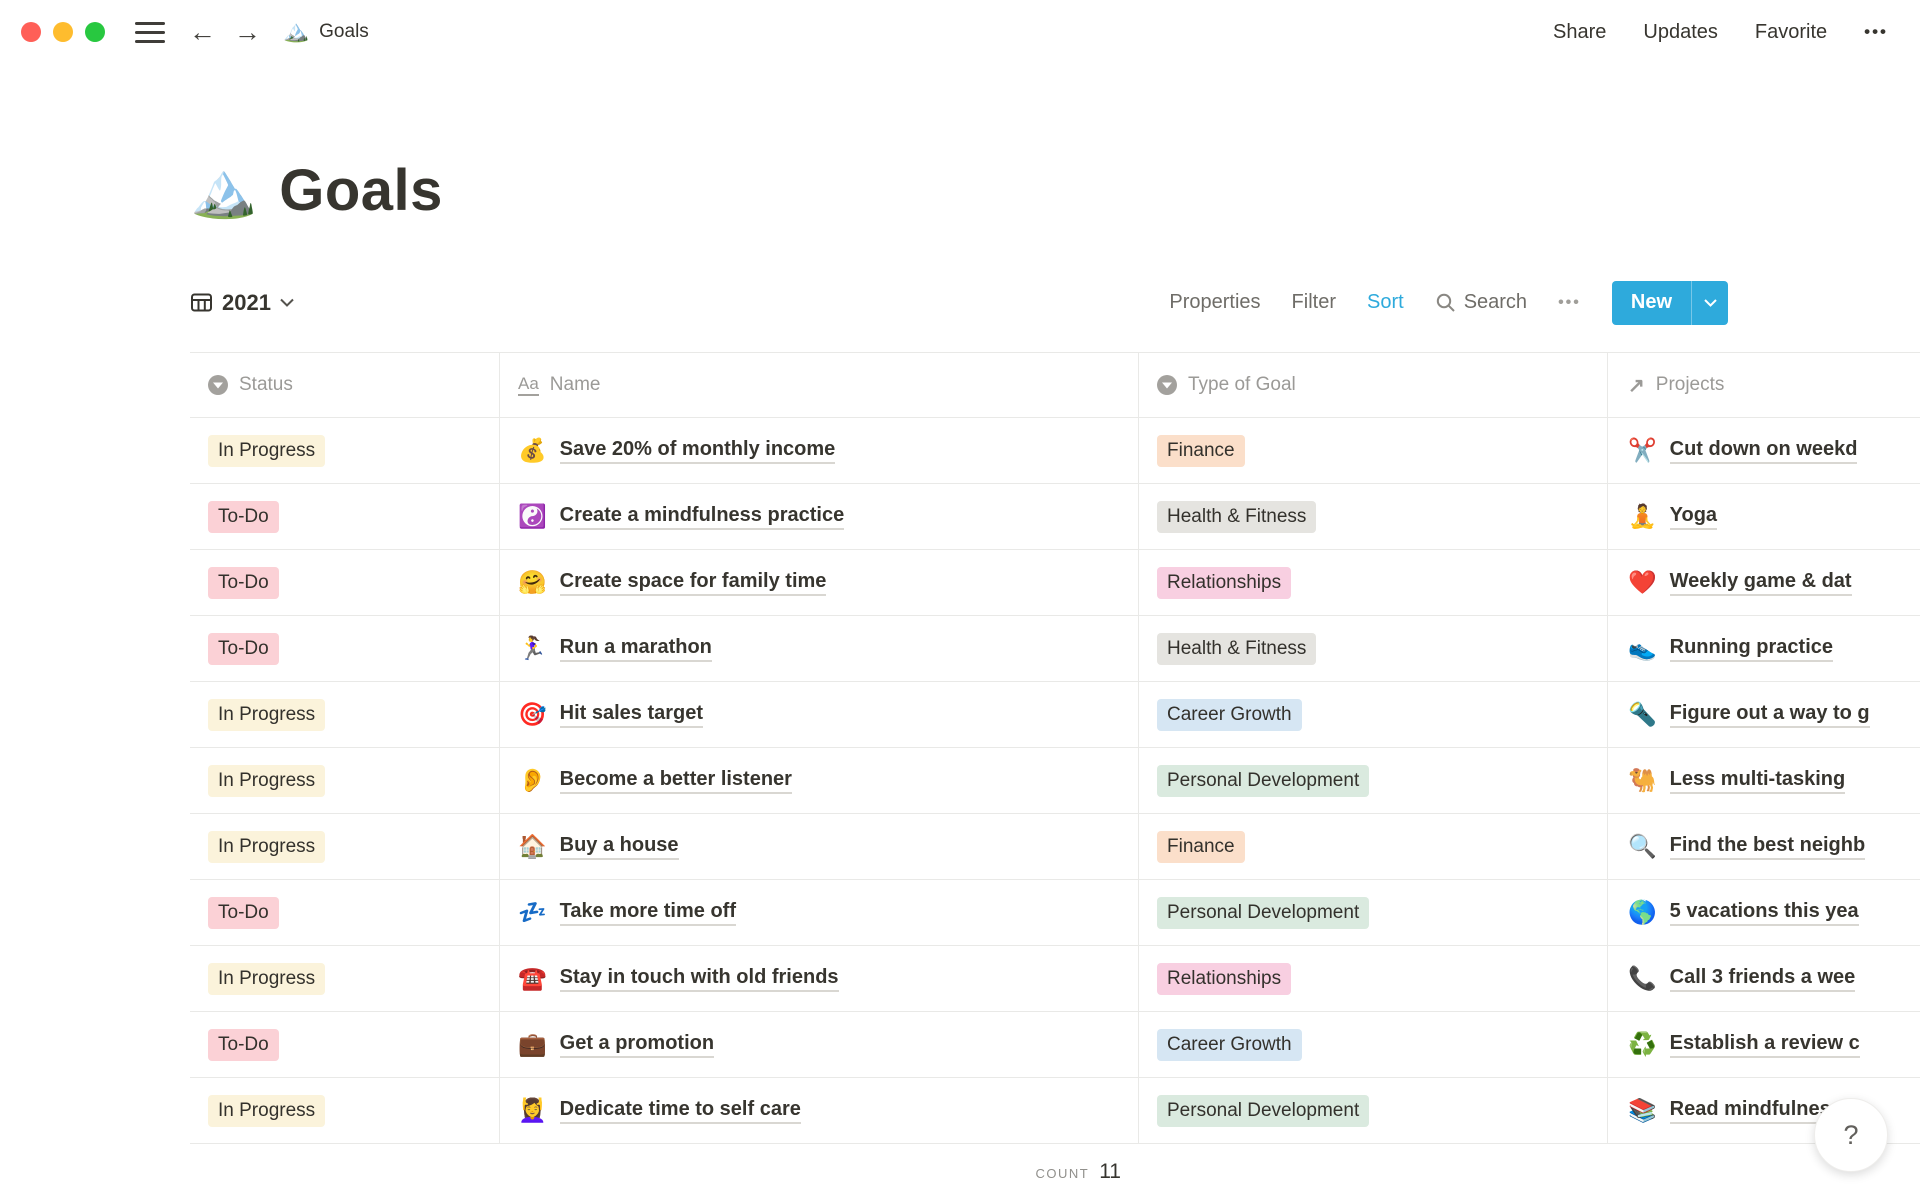  Describe the element at coordinates (31, 32) in the screenshot. I see `close-window-button` at that location.